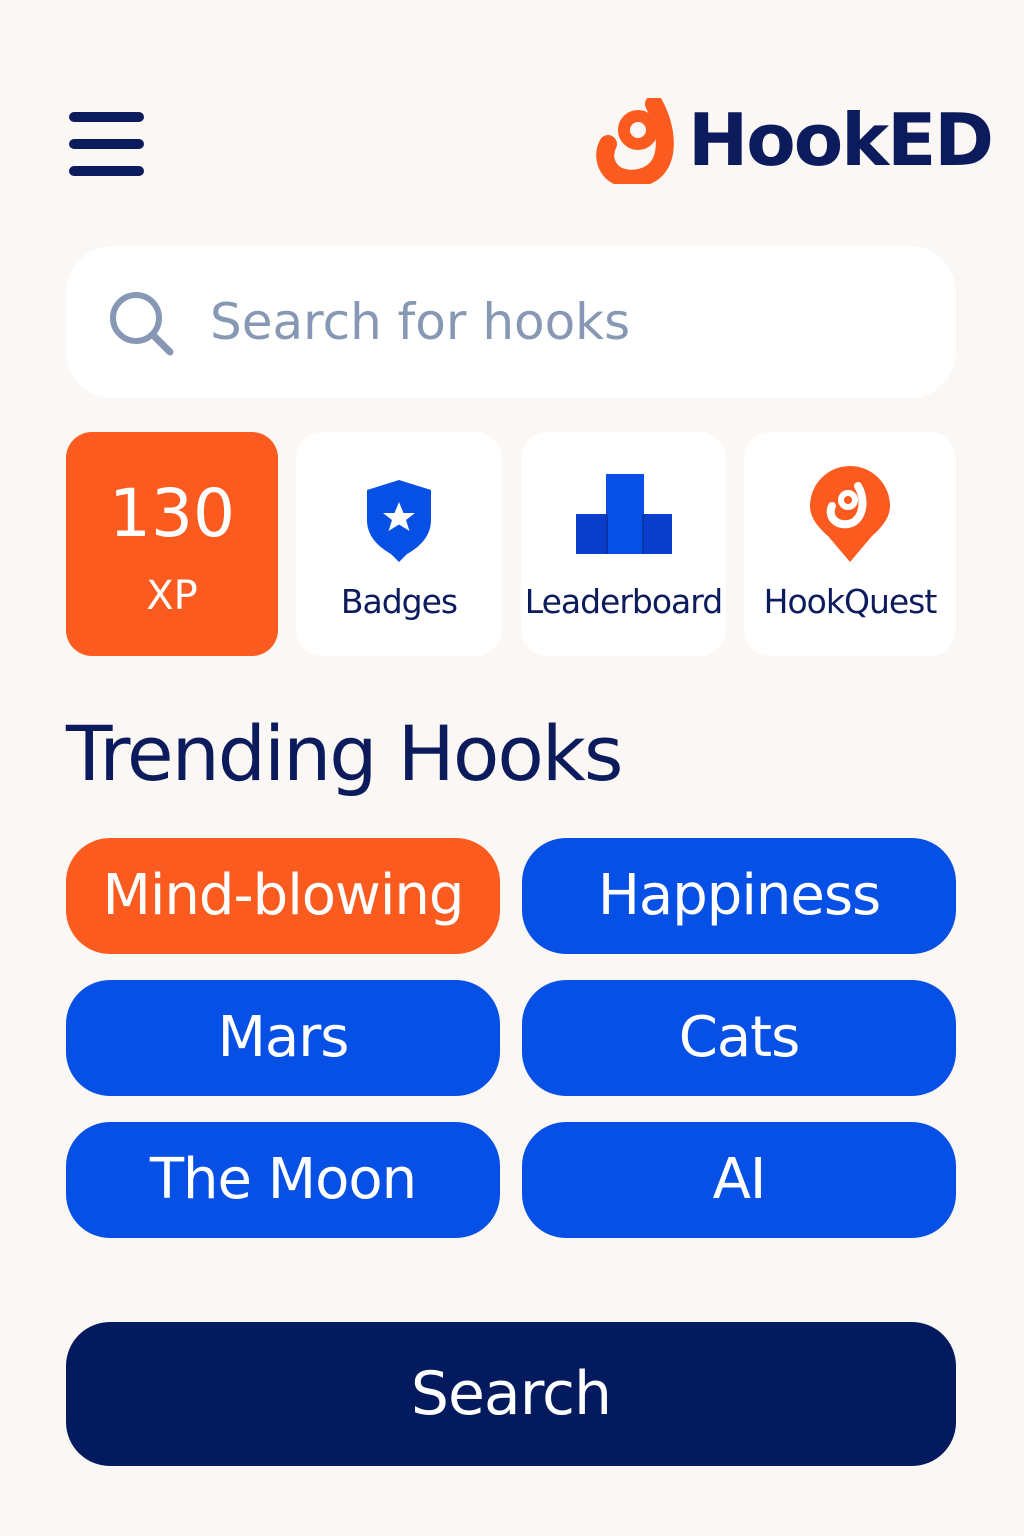  Describe the element at coordinates (739, 1180) in the screenshot. I see `hook-chip-ai: AI` at that location.